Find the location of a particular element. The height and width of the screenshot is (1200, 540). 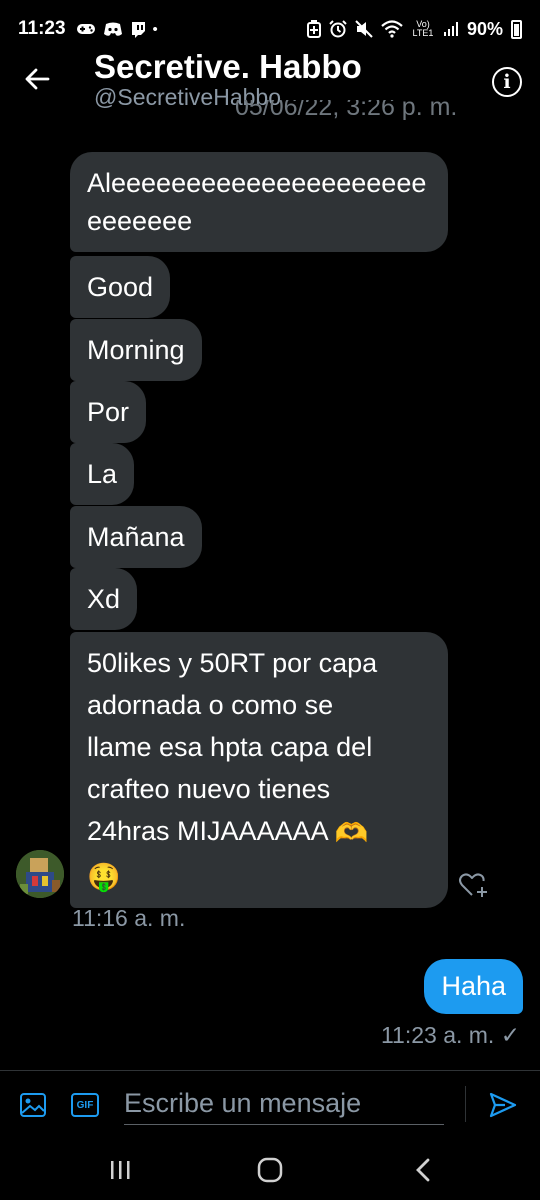

home-button is located at coordinates (270, 1170).